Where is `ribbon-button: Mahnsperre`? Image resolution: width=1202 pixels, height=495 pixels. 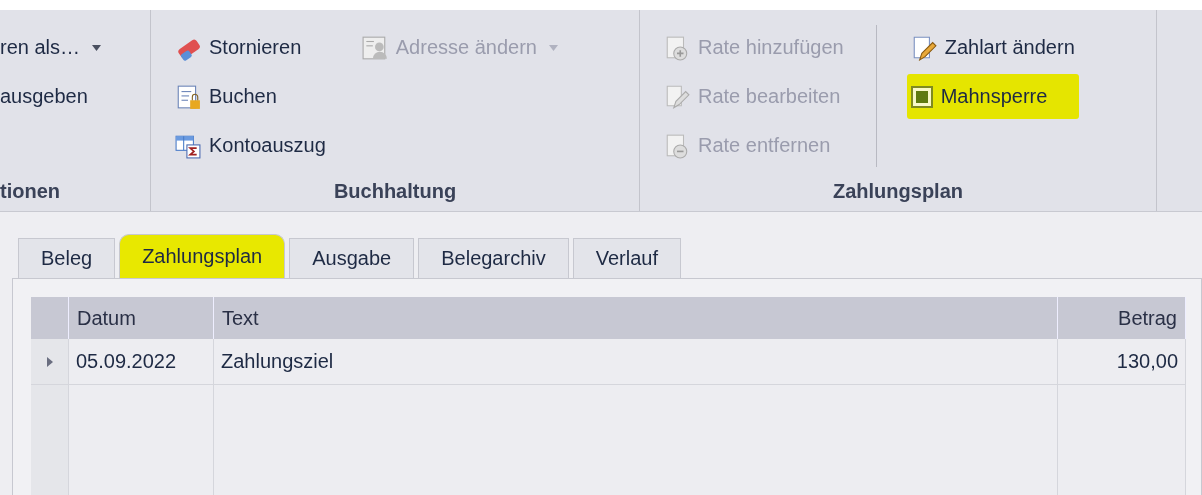 ribbon-button: Mahnsperre is located at coordinates (992, 96).